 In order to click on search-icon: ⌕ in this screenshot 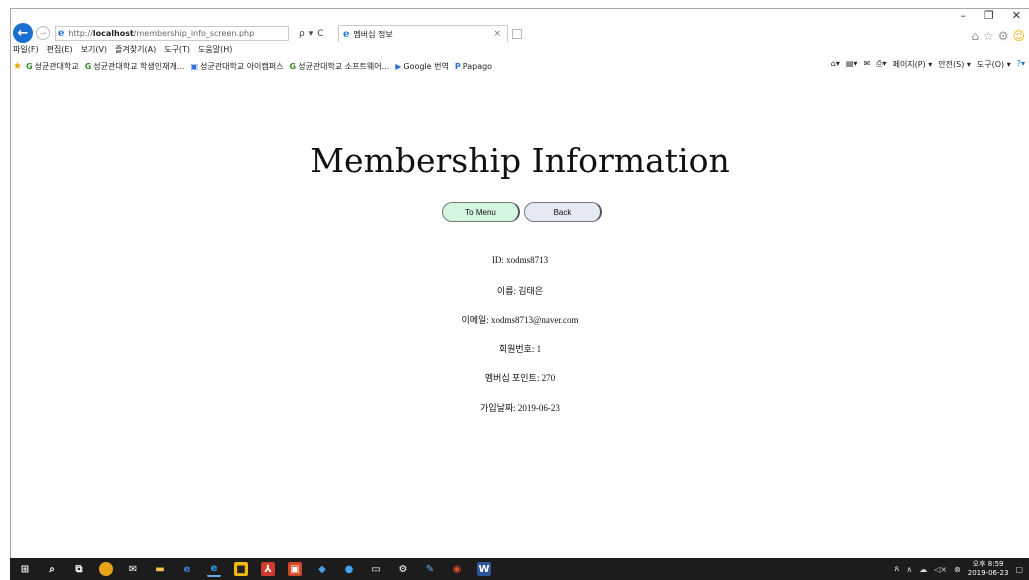, I will do `click(52, 569)`.